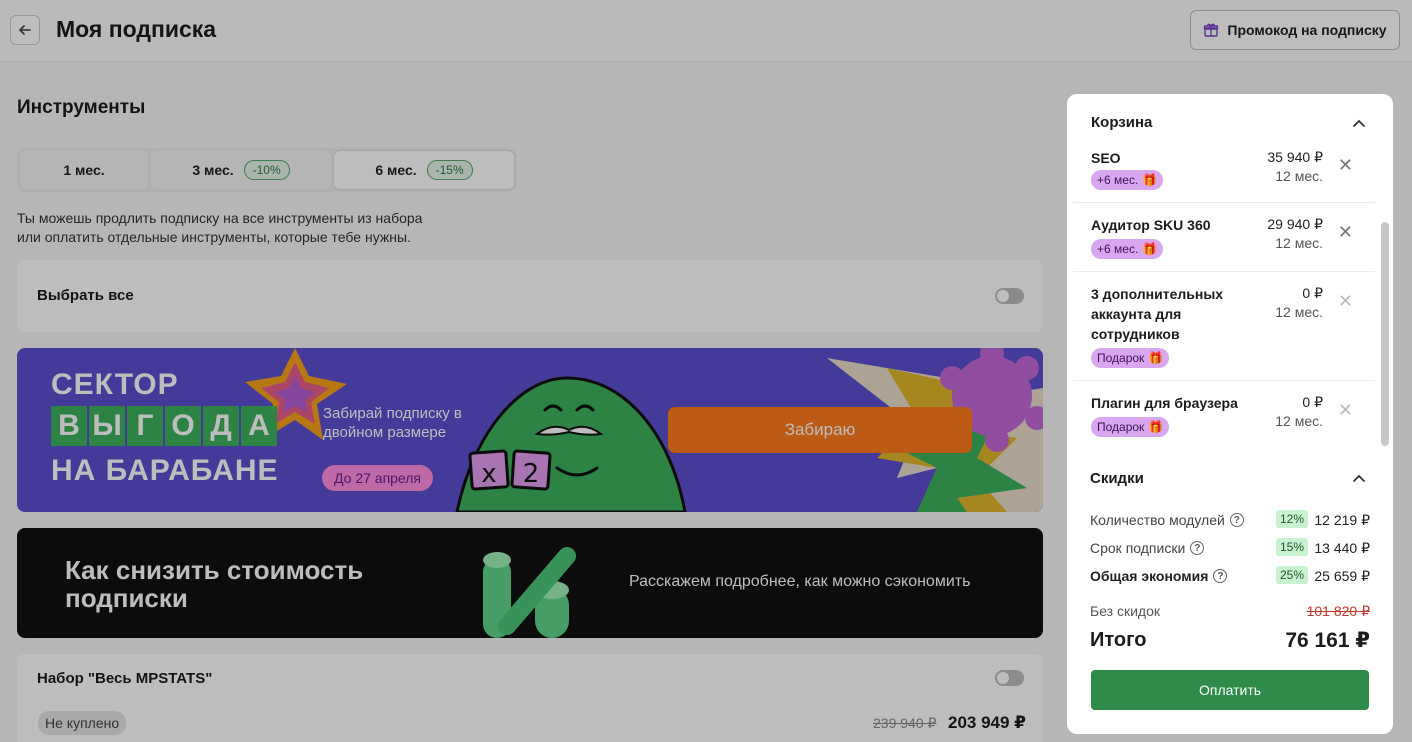 This screenshot has height=742, width=1412. What do you see at coordinates (1230, 576) in the screenshot?
I see `discount-row: Общая экономия? 25% 25 659 ₽` at bounding box center [1230, 576].